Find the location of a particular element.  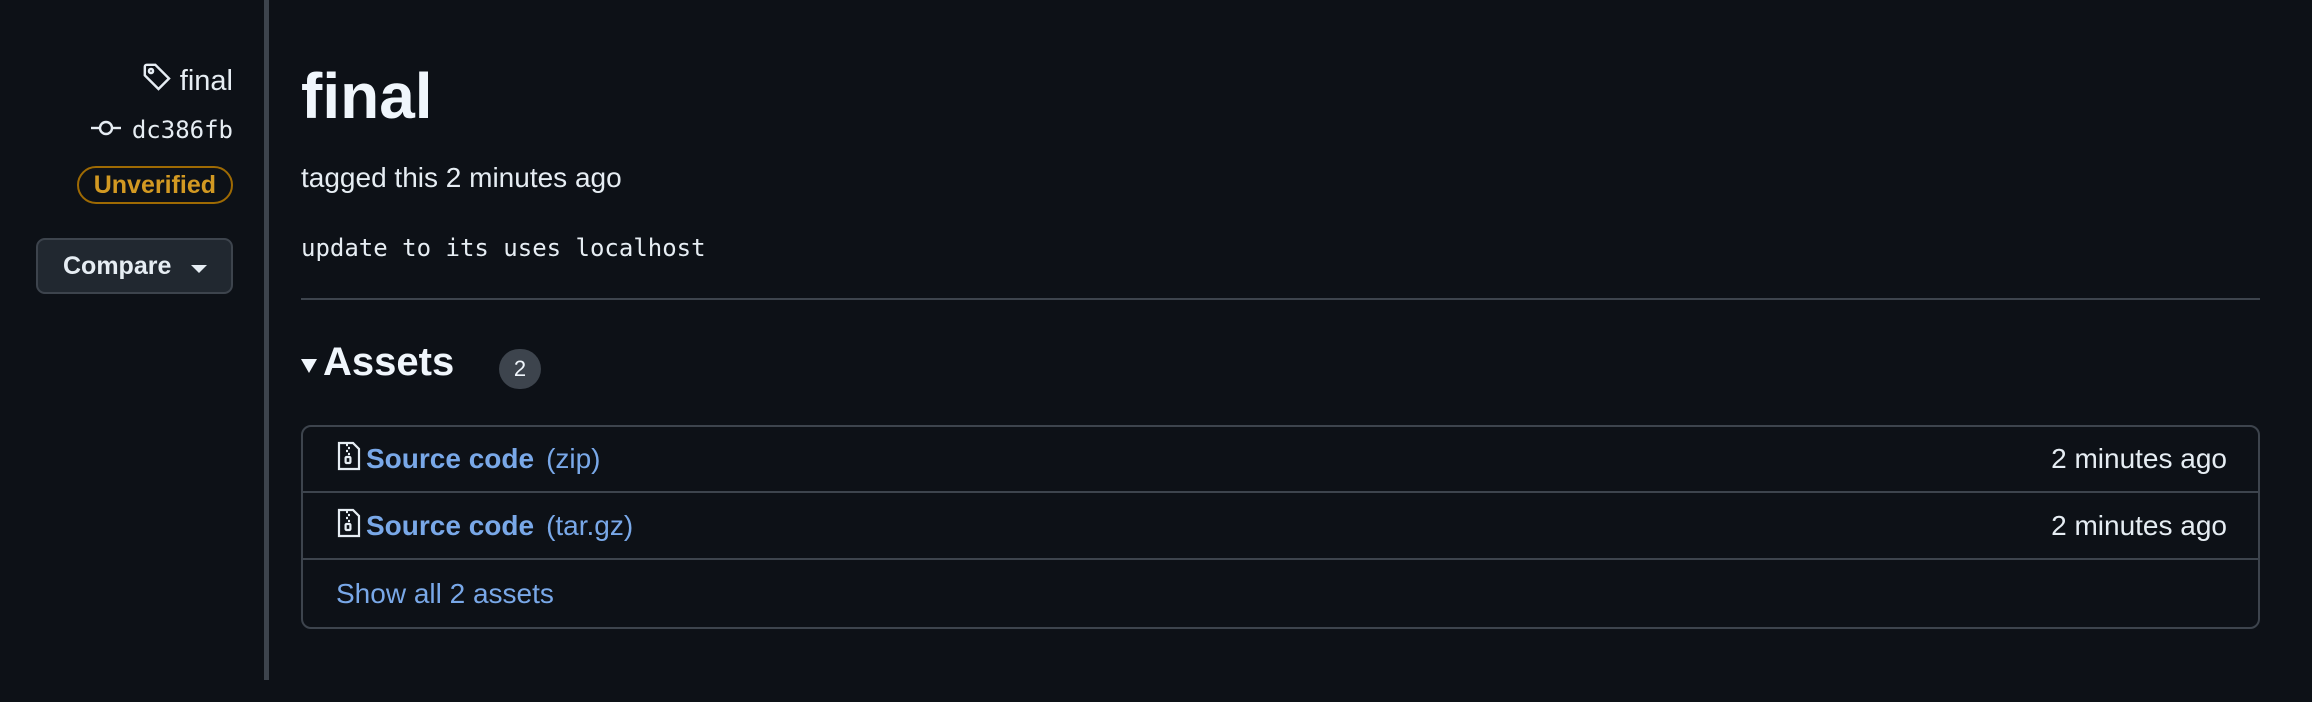

separator is located at coordinates (1280, 299).